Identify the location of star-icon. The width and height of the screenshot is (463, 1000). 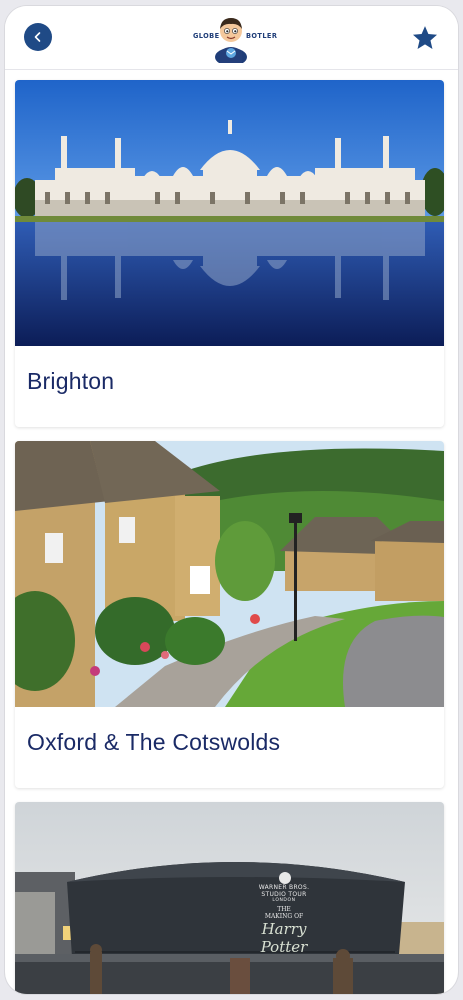
(425, 37).